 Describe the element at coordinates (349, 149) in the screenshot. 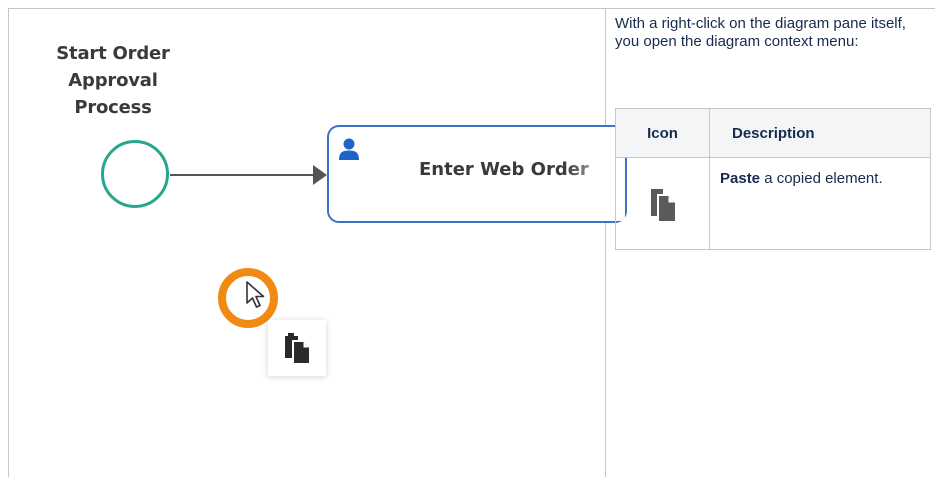

I see `user-icon` at that location.